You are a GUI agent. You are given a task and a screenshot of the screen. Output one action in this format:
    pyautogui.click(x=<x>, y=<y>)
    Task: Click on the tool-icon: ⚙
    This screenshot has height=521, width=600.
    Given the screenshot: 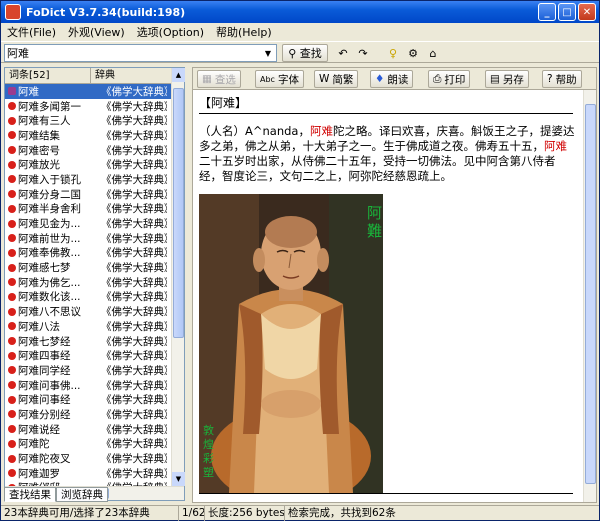 What is the action you would take?
    pyautogui.click(x=413, y=53)
    